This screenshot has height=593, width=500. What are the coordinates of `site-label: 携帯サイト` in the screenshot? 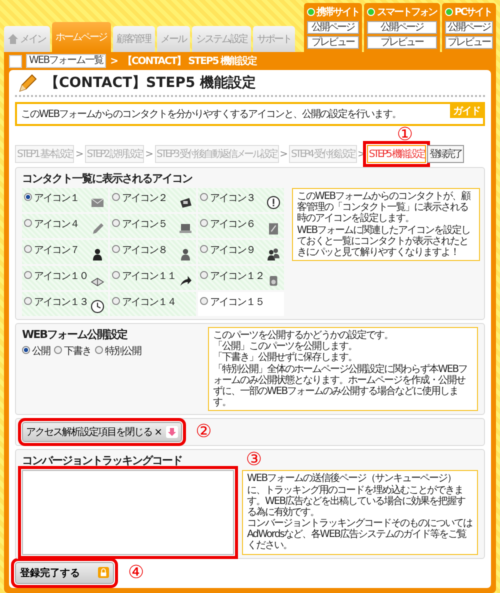 It's located at (337, 12).